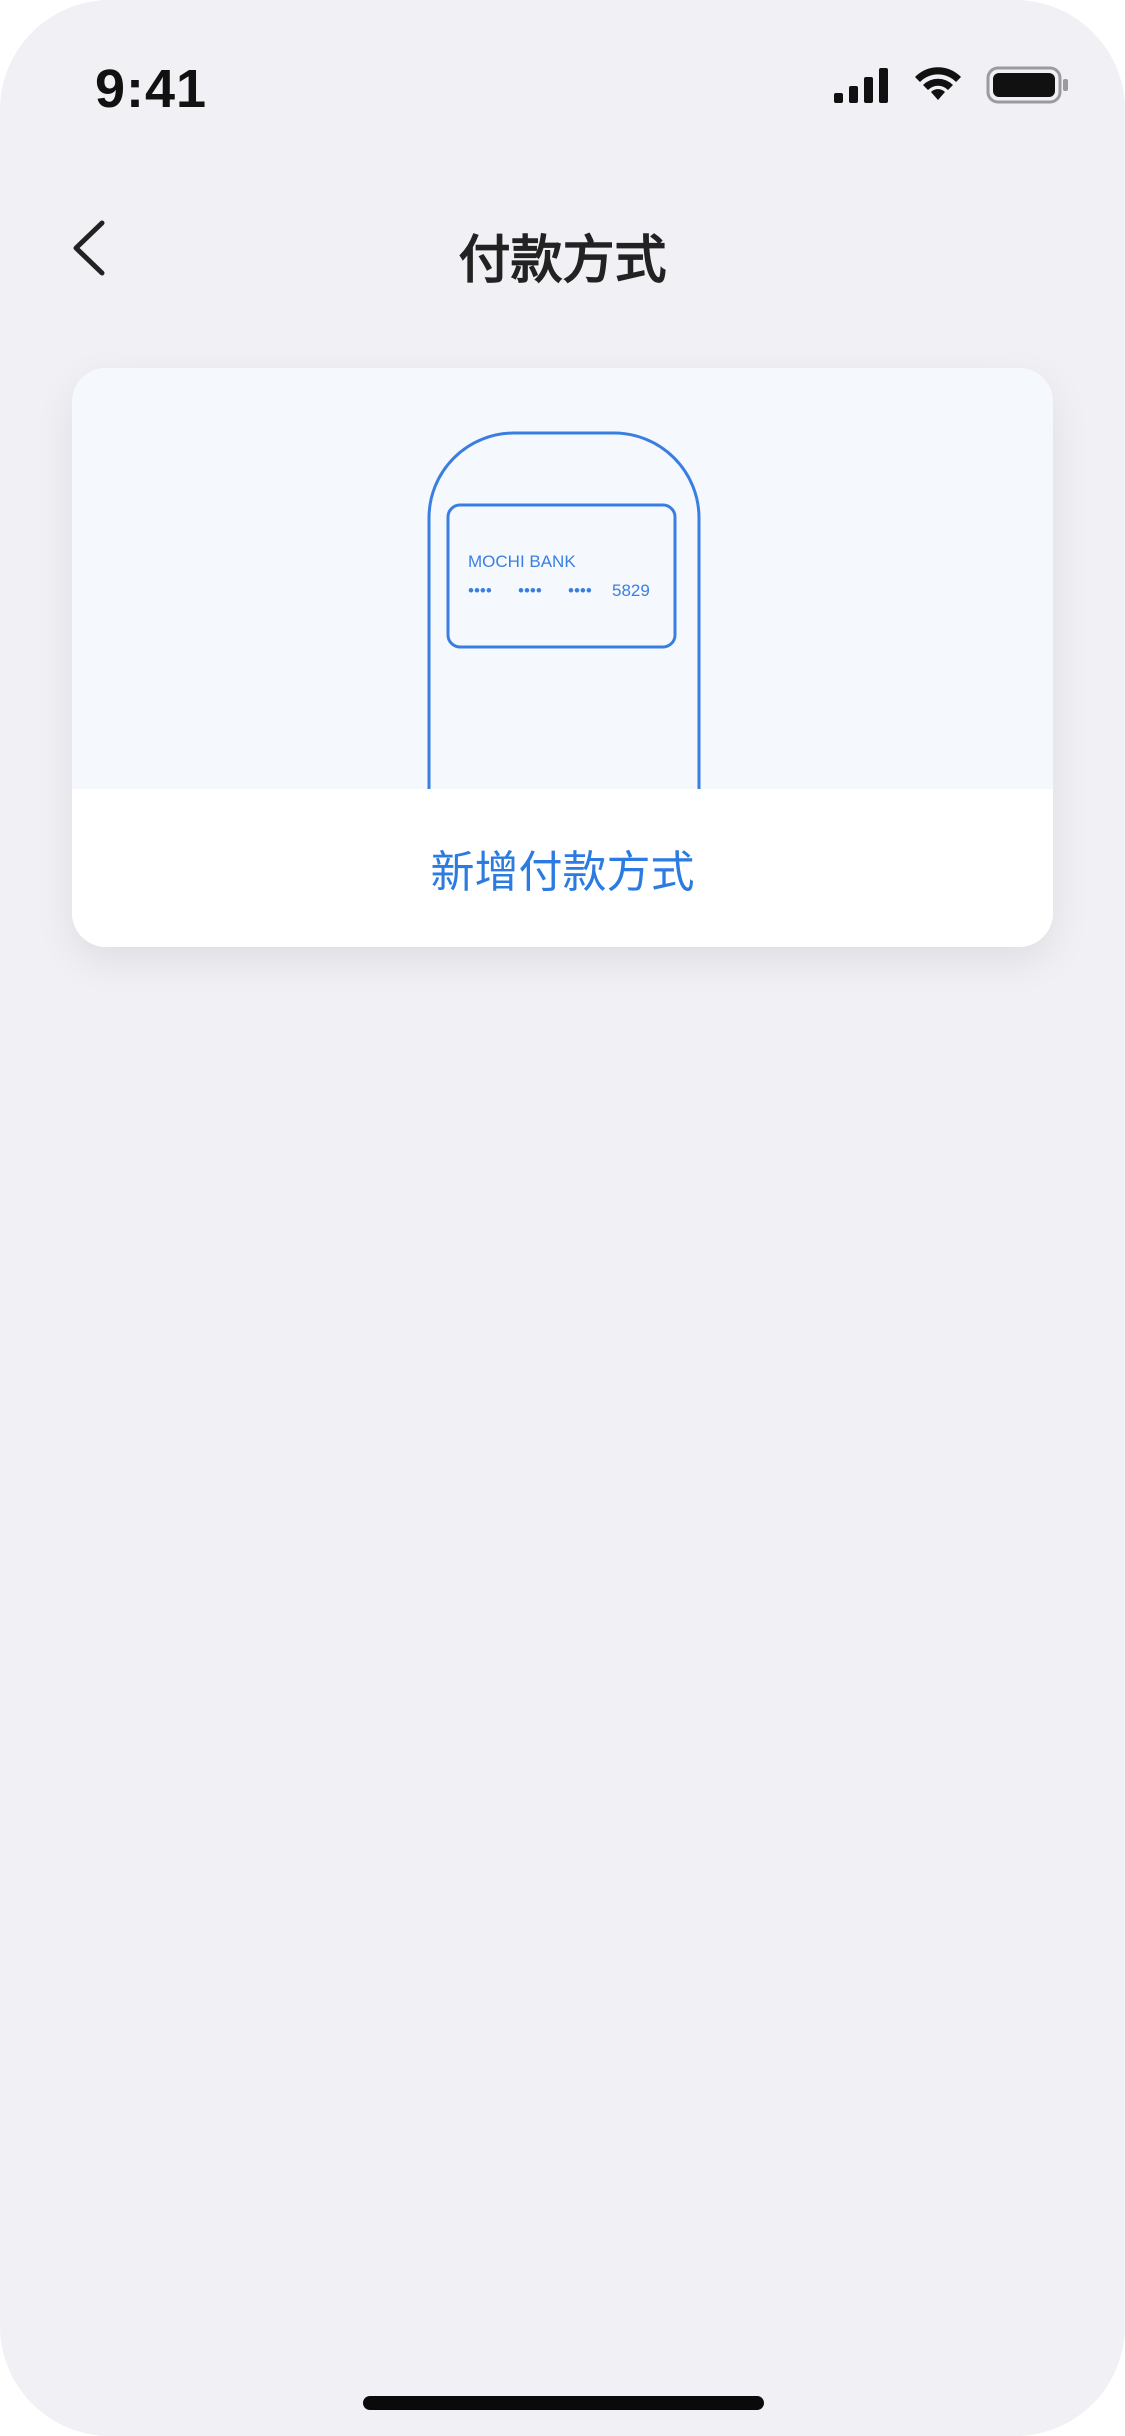  Describe the element at coordinates (562, 261) in the screenshot. I see `page-title: 付款方式` at that location.